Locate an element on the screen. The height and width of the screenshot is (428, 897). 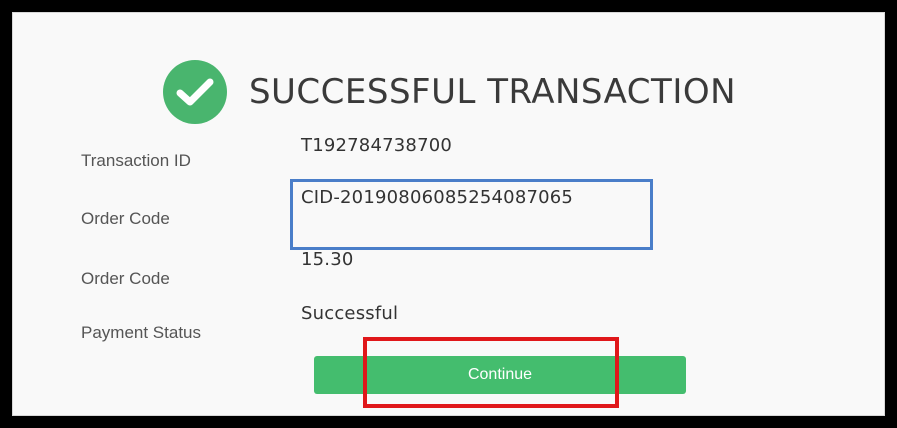
detail-label: Transaction ID is located at coordinates (136, 160).